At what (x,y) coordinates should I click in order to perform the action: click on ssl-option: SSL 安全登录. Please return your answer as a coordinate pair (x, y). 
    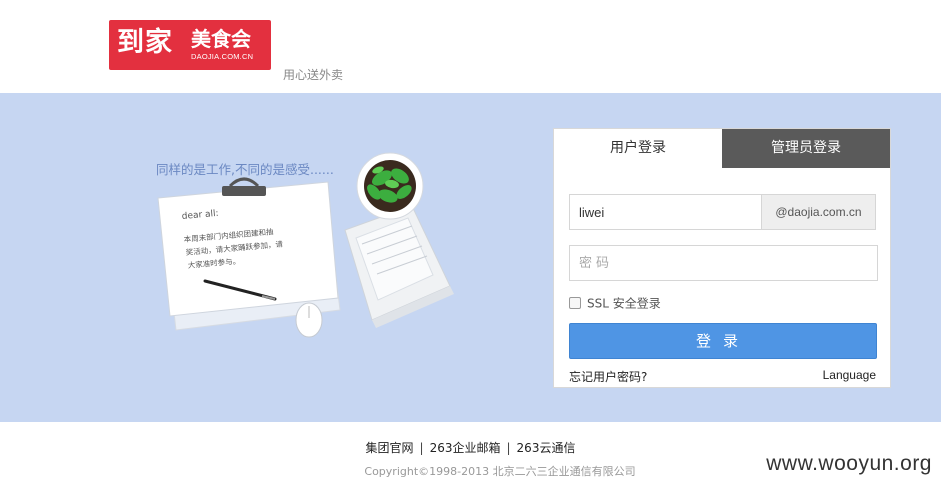
    Looking at the image, I should click on (615, 303).